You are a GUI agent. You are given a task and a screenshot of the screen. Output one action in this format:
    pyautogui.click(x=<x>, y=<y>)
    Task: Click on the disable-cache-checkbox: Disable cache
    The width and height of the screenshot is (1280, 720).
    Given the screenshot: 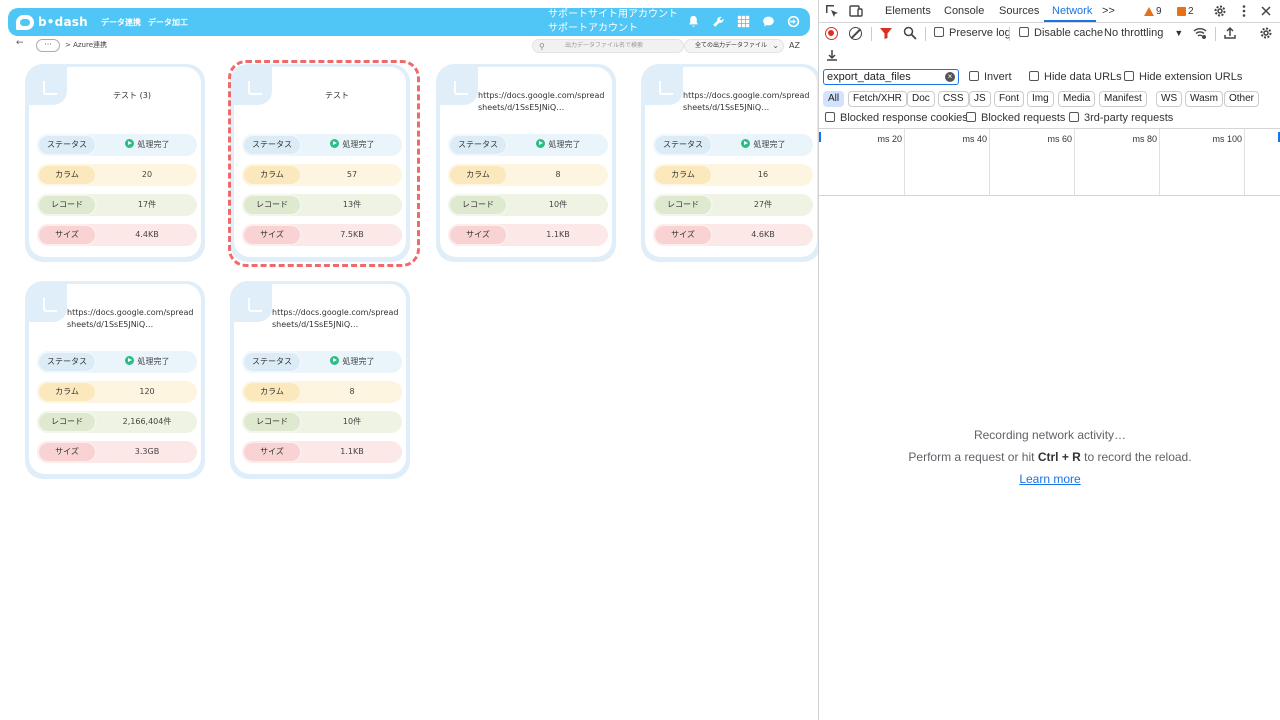 What is the action you would take?
    pyautogui.click(x=1061, y=33)
    